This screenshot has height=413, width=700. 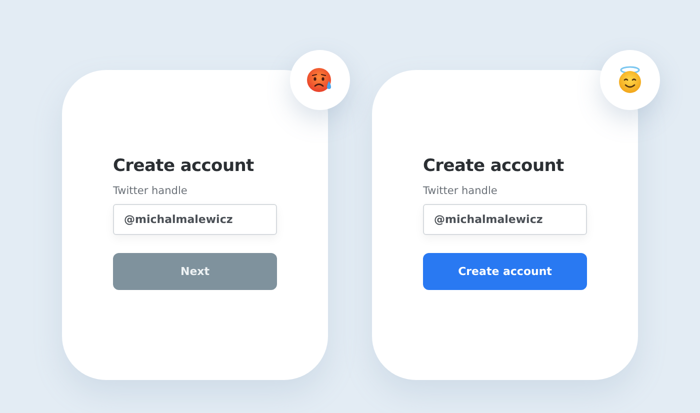 What do you see at coordinates (505, 271) in the screenshot?
I see `submit-button: Create account` at bounding box center [505, 271].